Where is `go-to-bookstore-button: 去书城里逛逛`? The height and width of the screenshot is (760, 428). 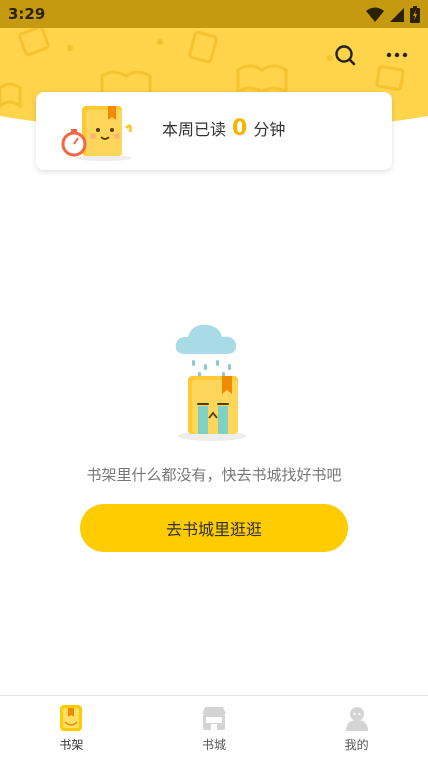
go-to-bookstore-button: 去书城里逛逛 is located at coordinates (214, 528).